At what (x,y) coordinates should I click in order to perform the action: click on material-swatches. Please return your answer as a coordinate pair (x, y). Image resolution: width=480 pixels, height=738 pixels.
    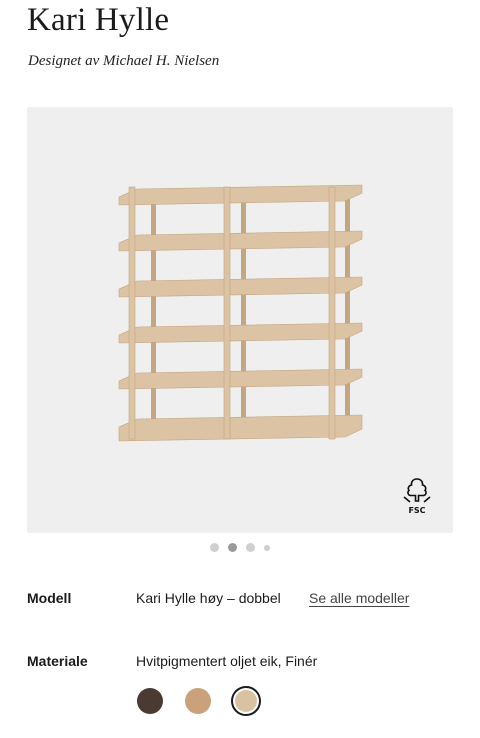
    Looking at the image, I should click on (199, 701).